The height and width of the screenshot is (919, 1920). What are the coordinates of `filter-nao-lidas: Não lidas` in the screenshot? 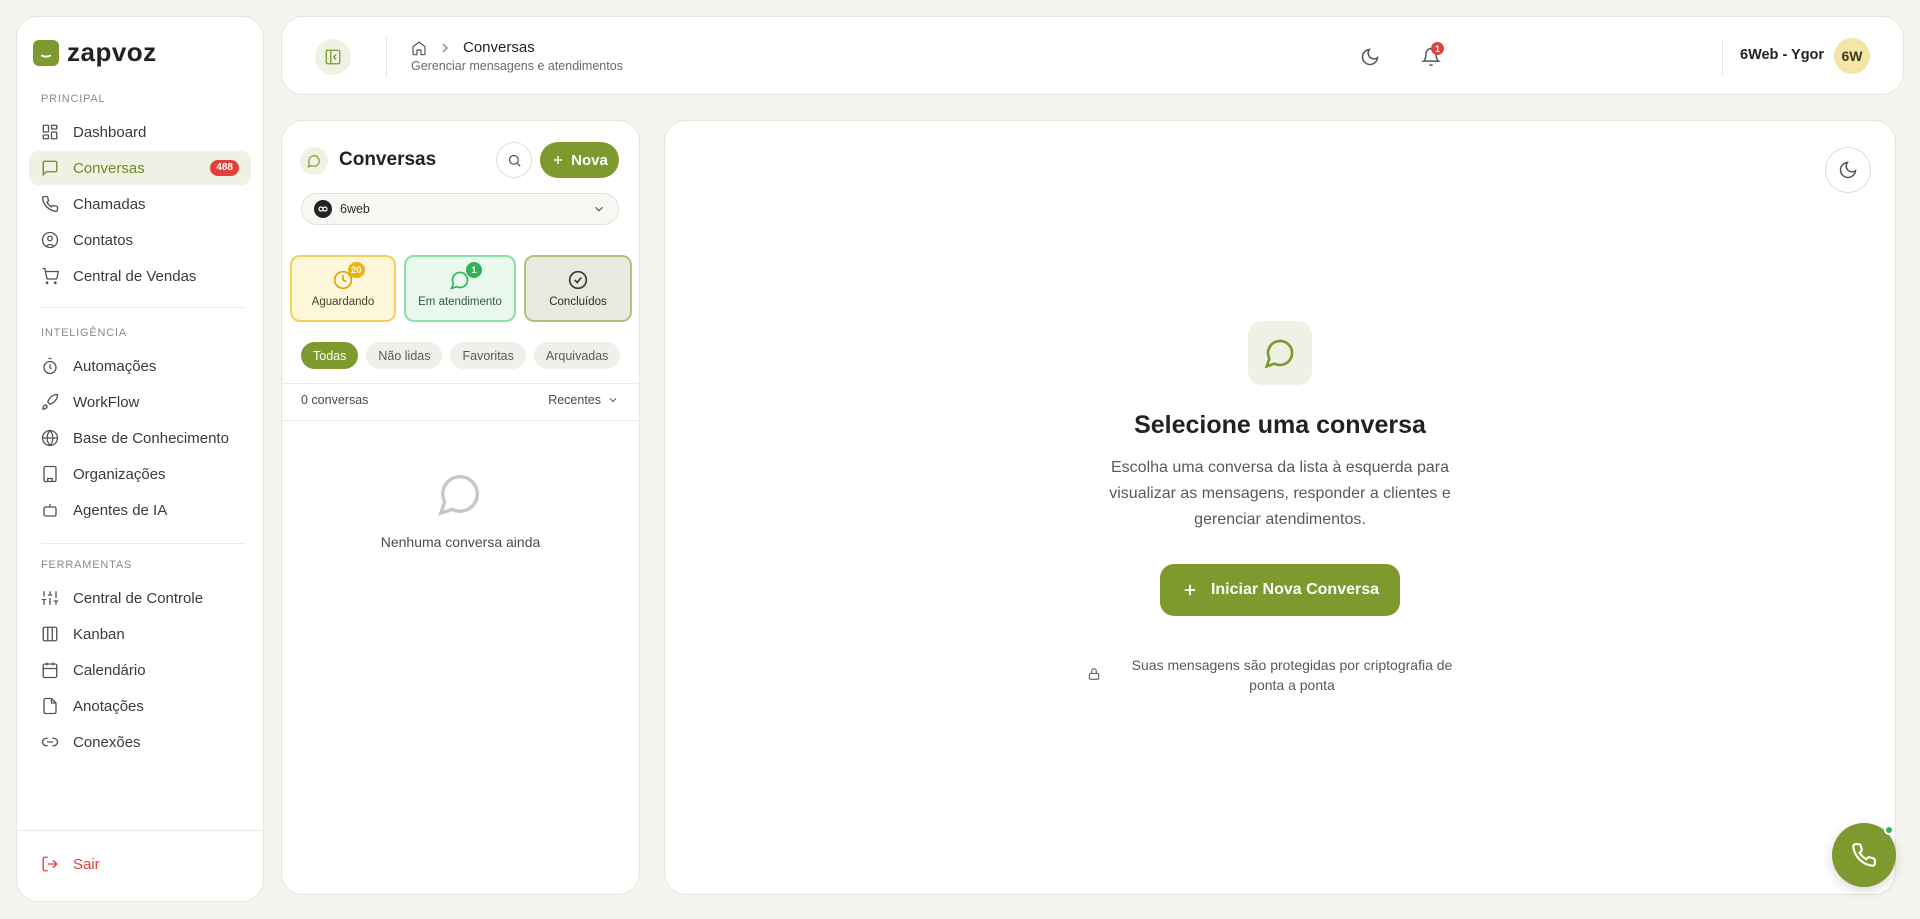 It's located at (404, 355).